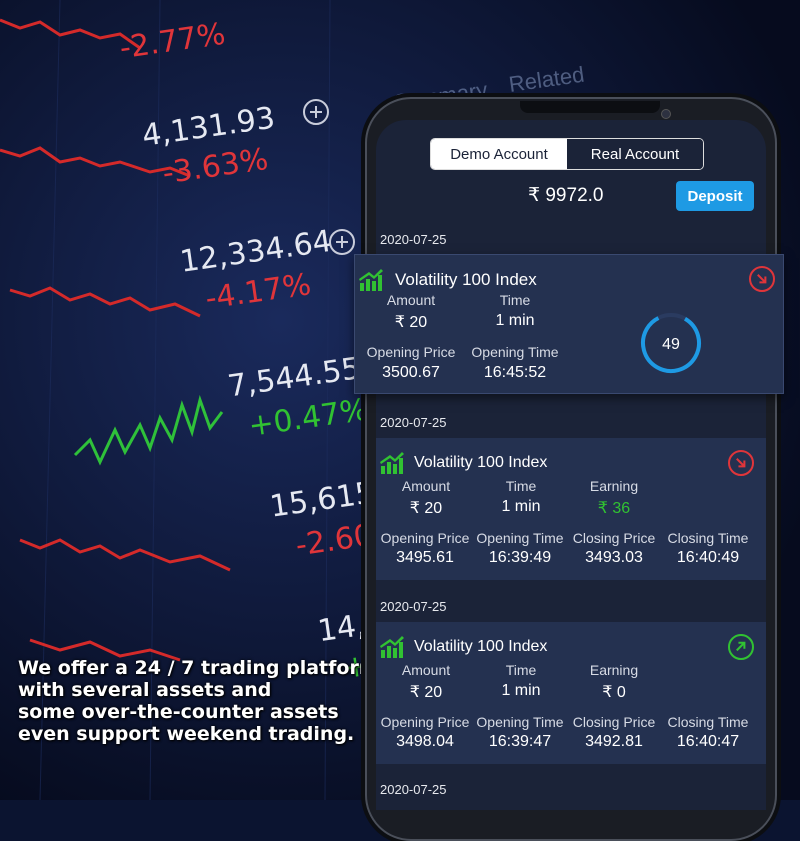 The image size is (800, 841). I want to click on opening-price: 3498.04, so click(425, 741).